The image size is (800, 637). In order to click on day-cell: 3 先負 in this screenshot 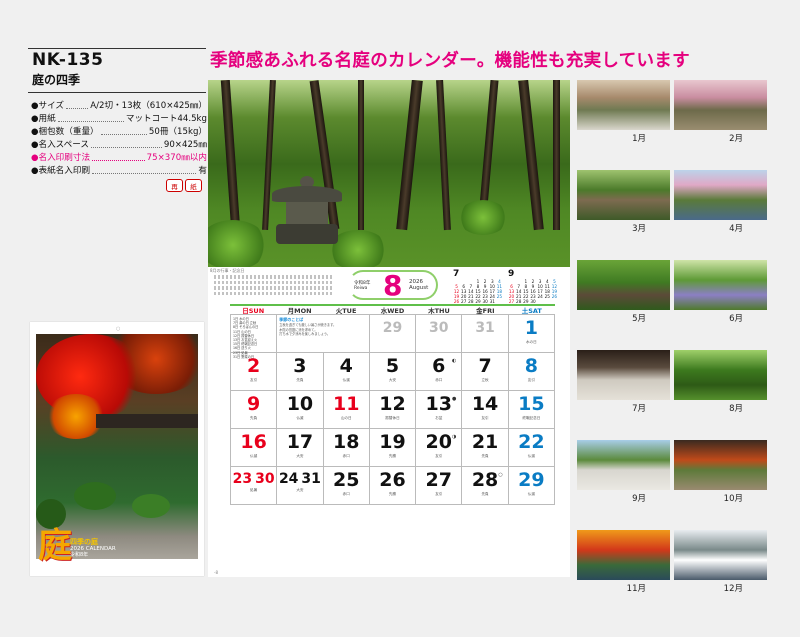, I will do `click(300, 372)`.